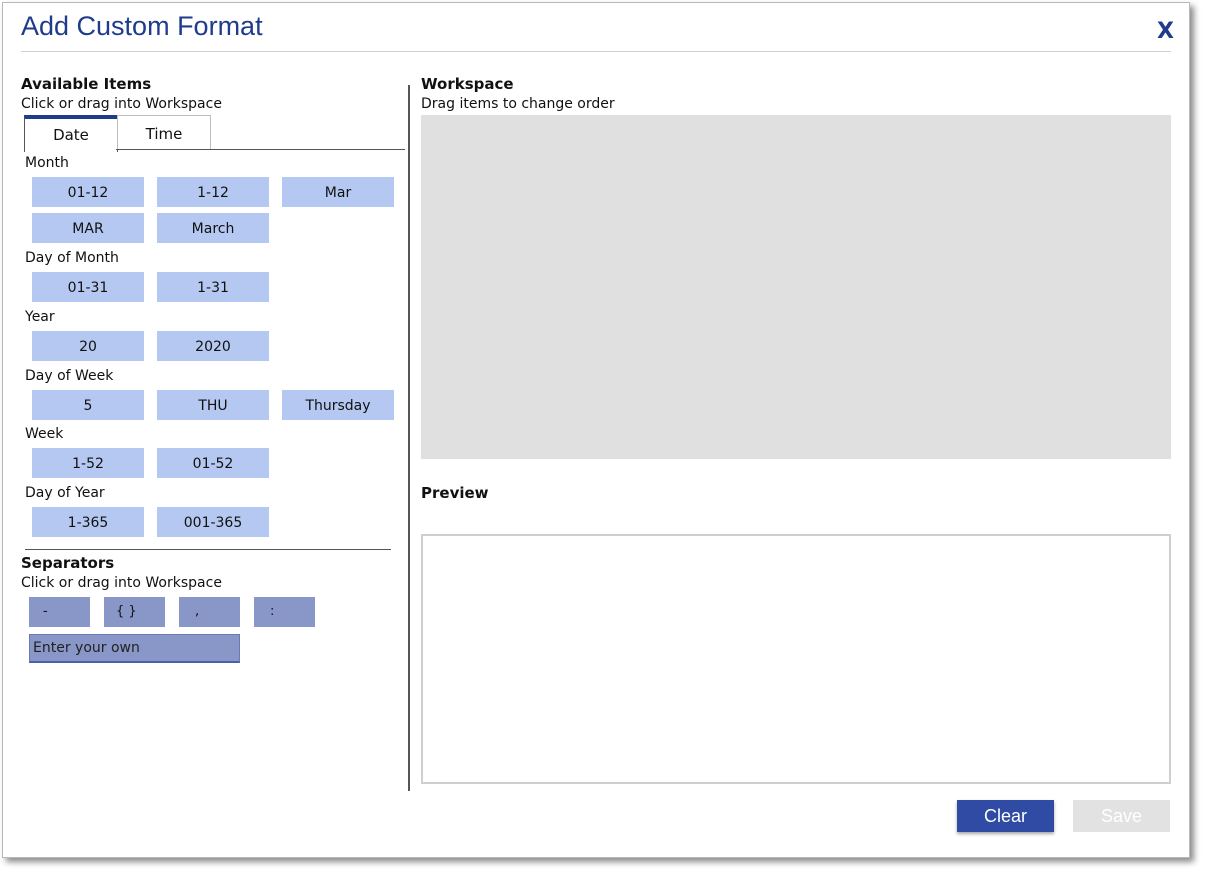  Describe the element at coordinates (47, 163) in the screenshot. I see `group-label-month: Month` at that location.